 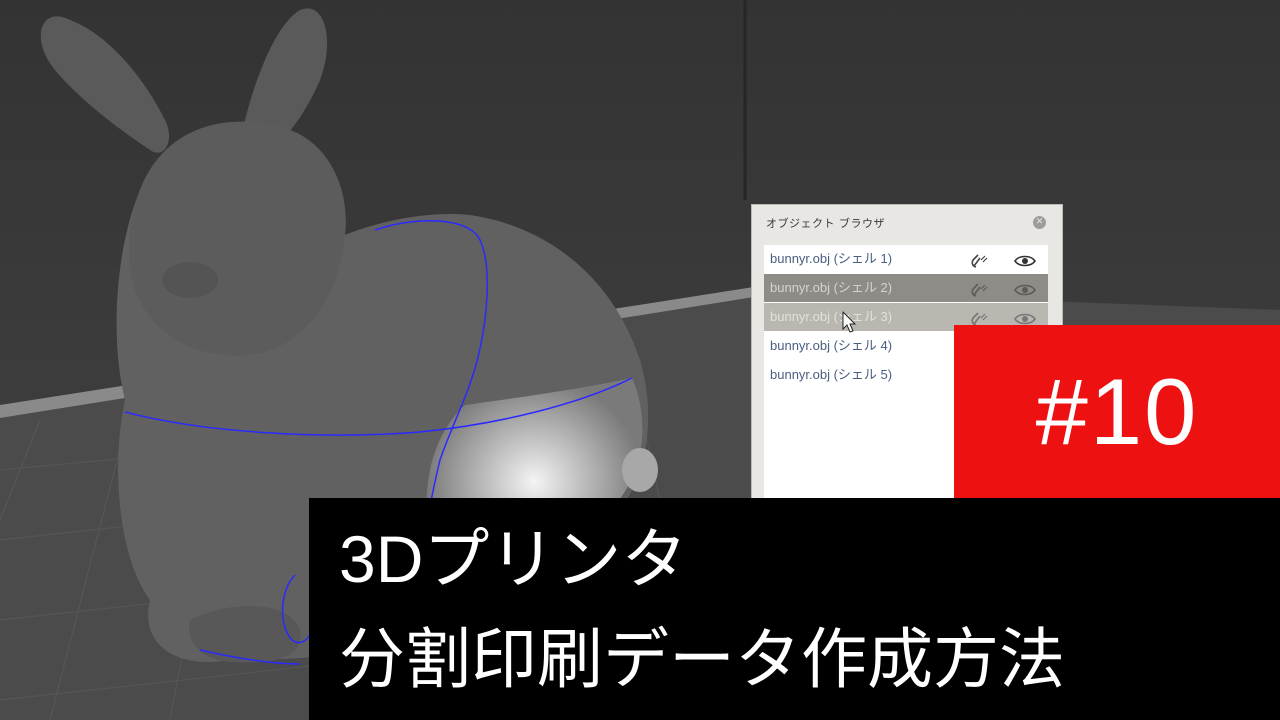 I want to click on mouse-cursor-icon, so click(x=849, y=322).